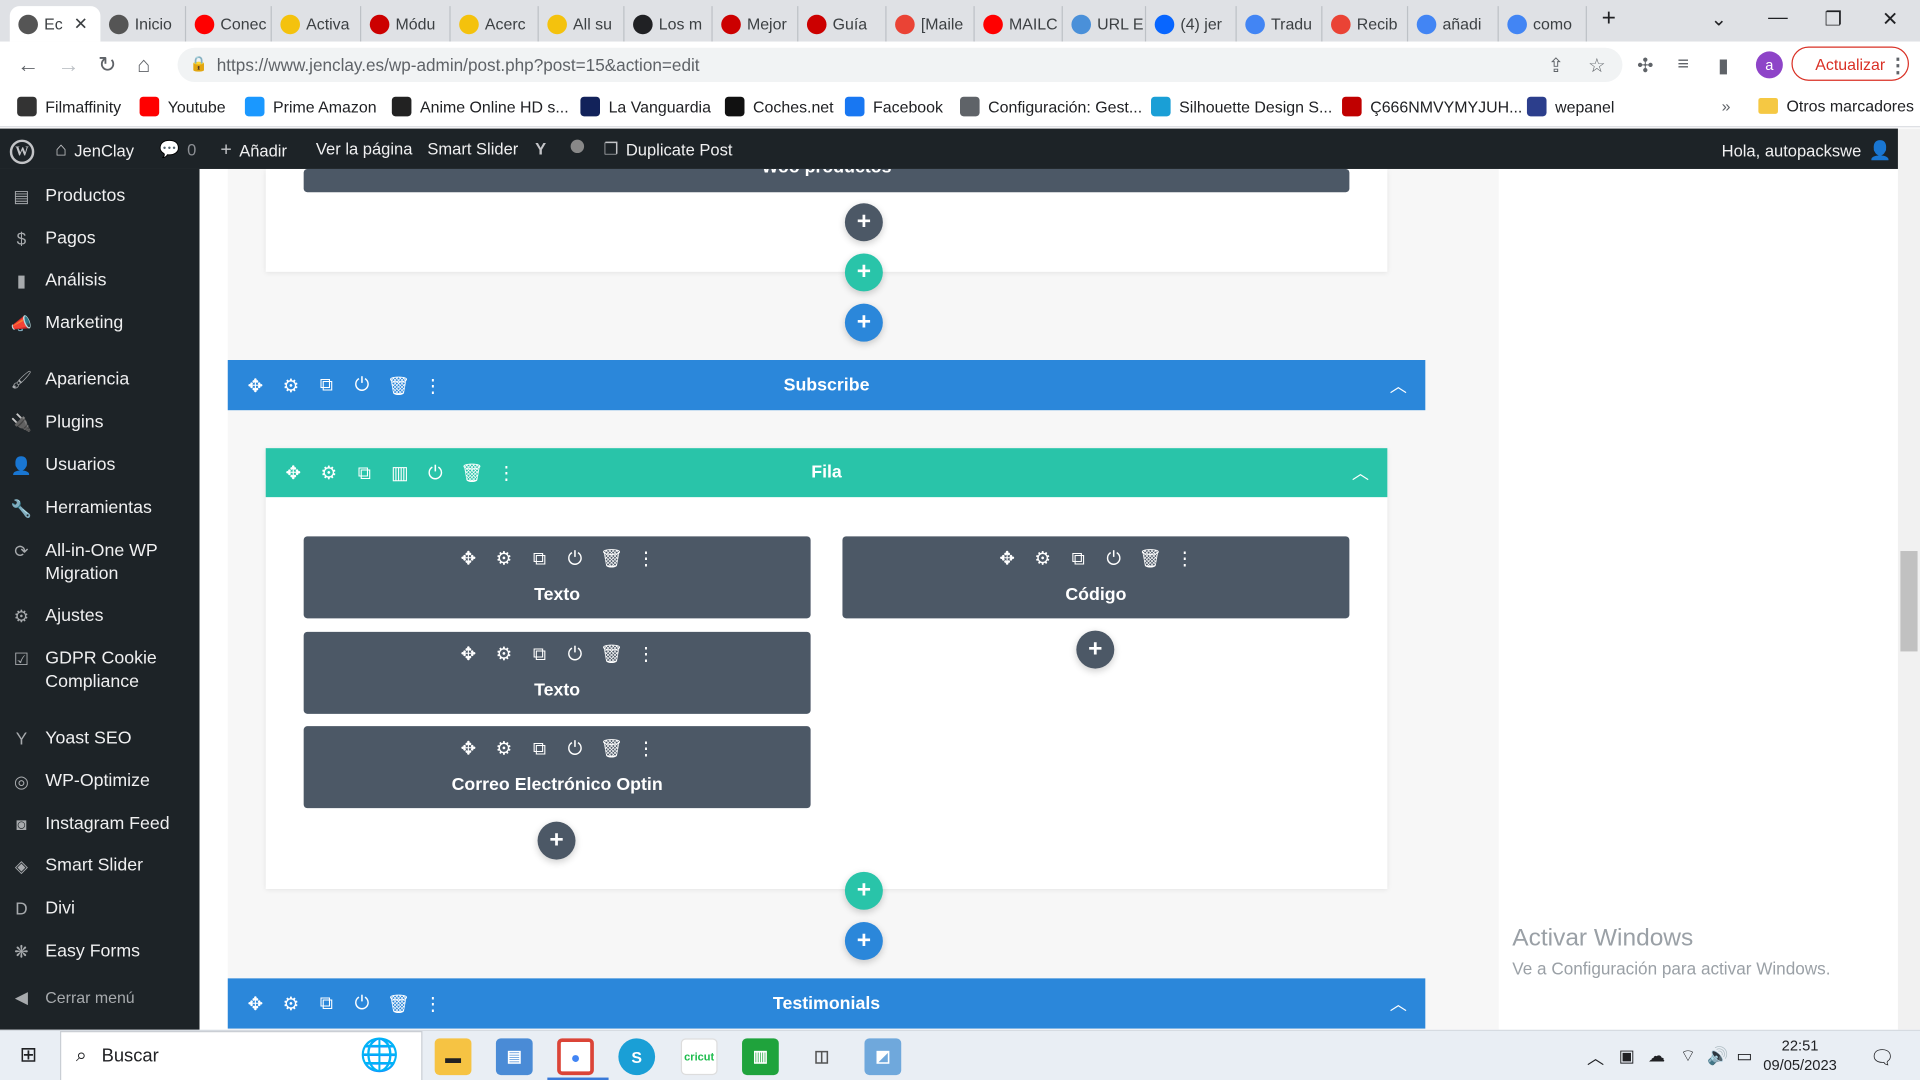  Describe the element at coordinates (67, 323) in the screenshot. I see `sidebar-item-marketing: 📣 Marketing` at that location.